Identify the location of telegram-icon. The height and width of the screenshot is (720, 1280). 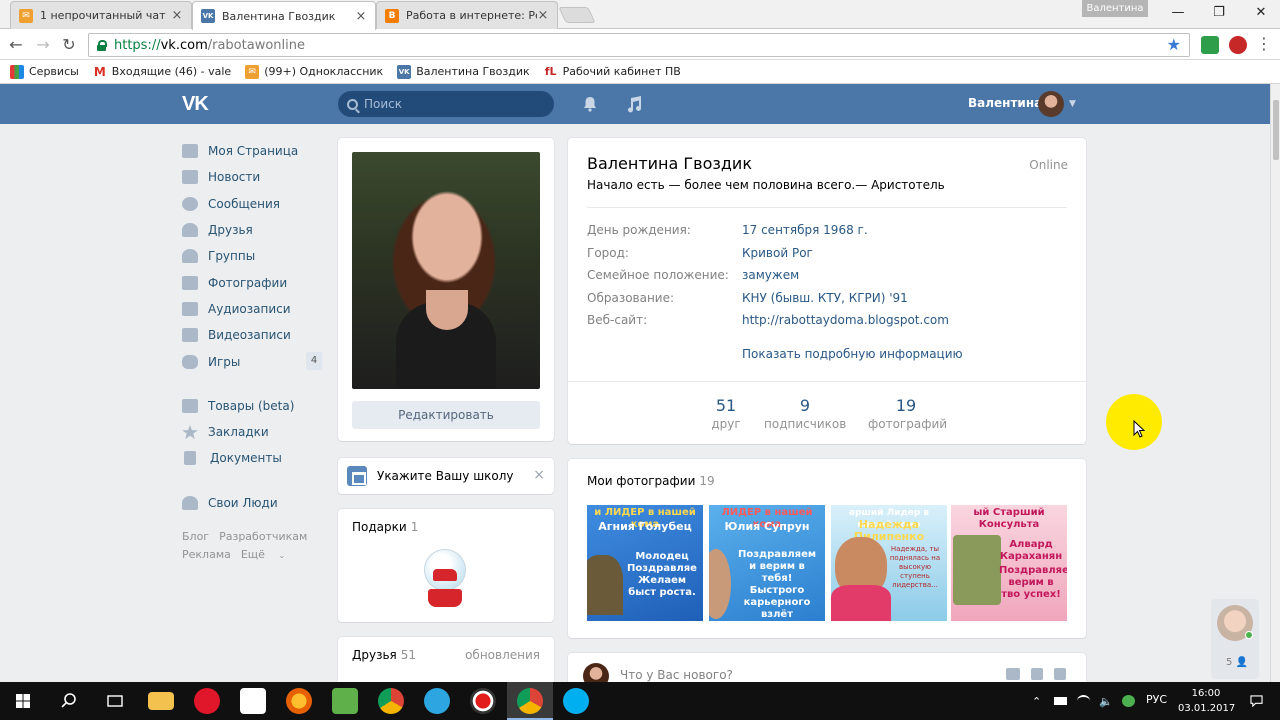
(437, 701).